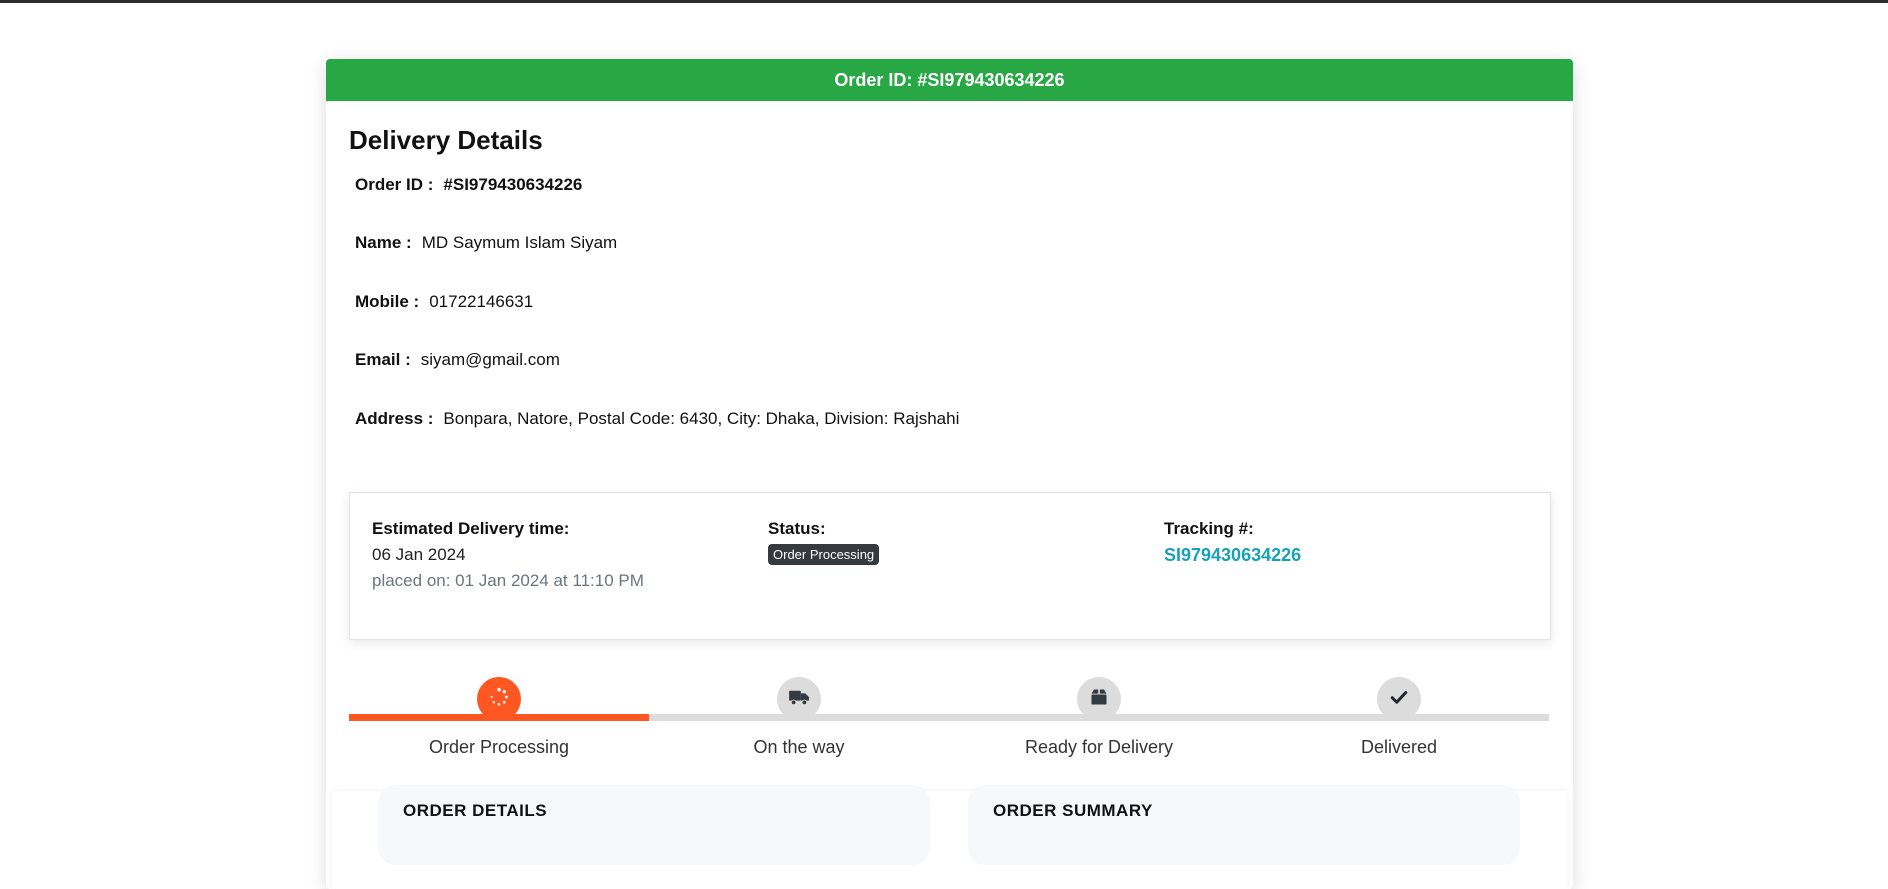 The width and height of the screenshot is (1888, 889). Describe the element at coordinates (513, 184) in the screenshot. I see `order-id-value: #SI979430634226` at that location.